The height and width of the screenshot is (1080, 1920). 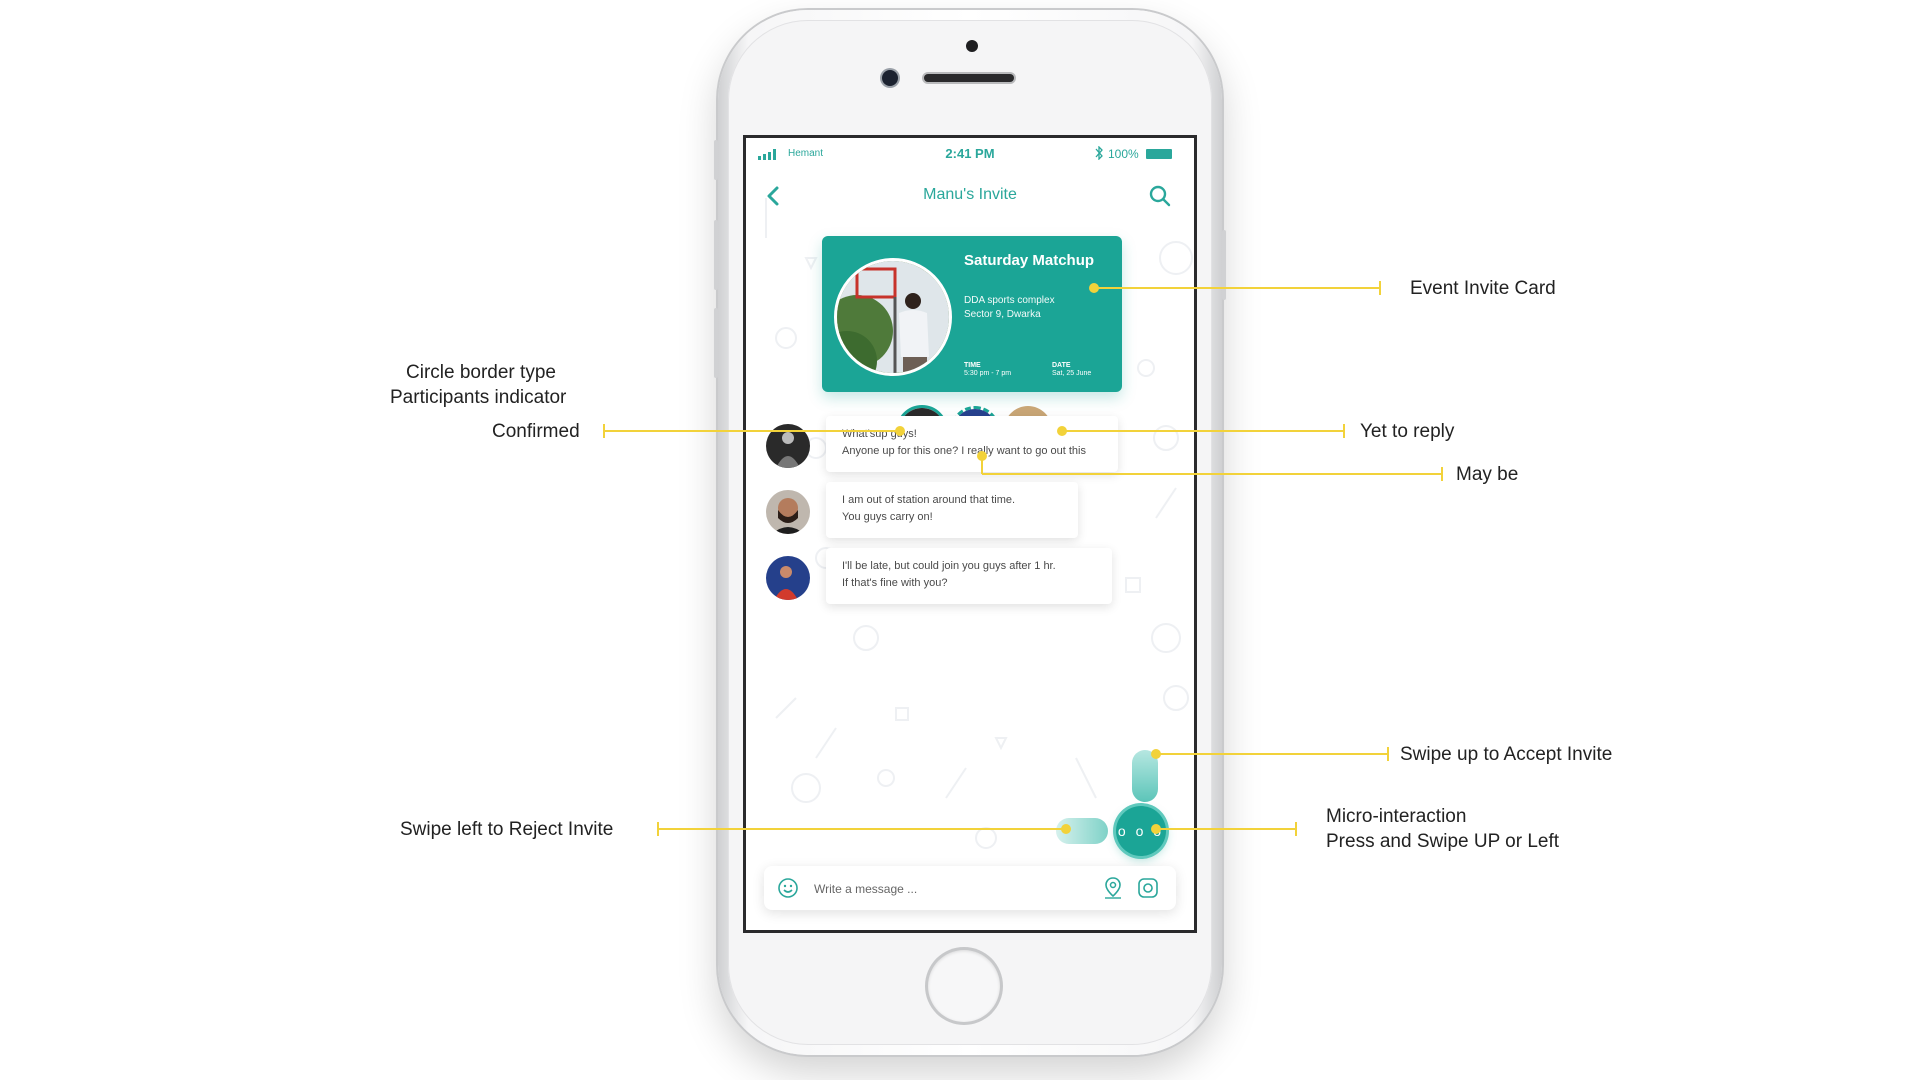 What do you see at coordinates (1113, 888) in the screenshot?
I see `location-pin-icon` at bounding box center [1113, 888].